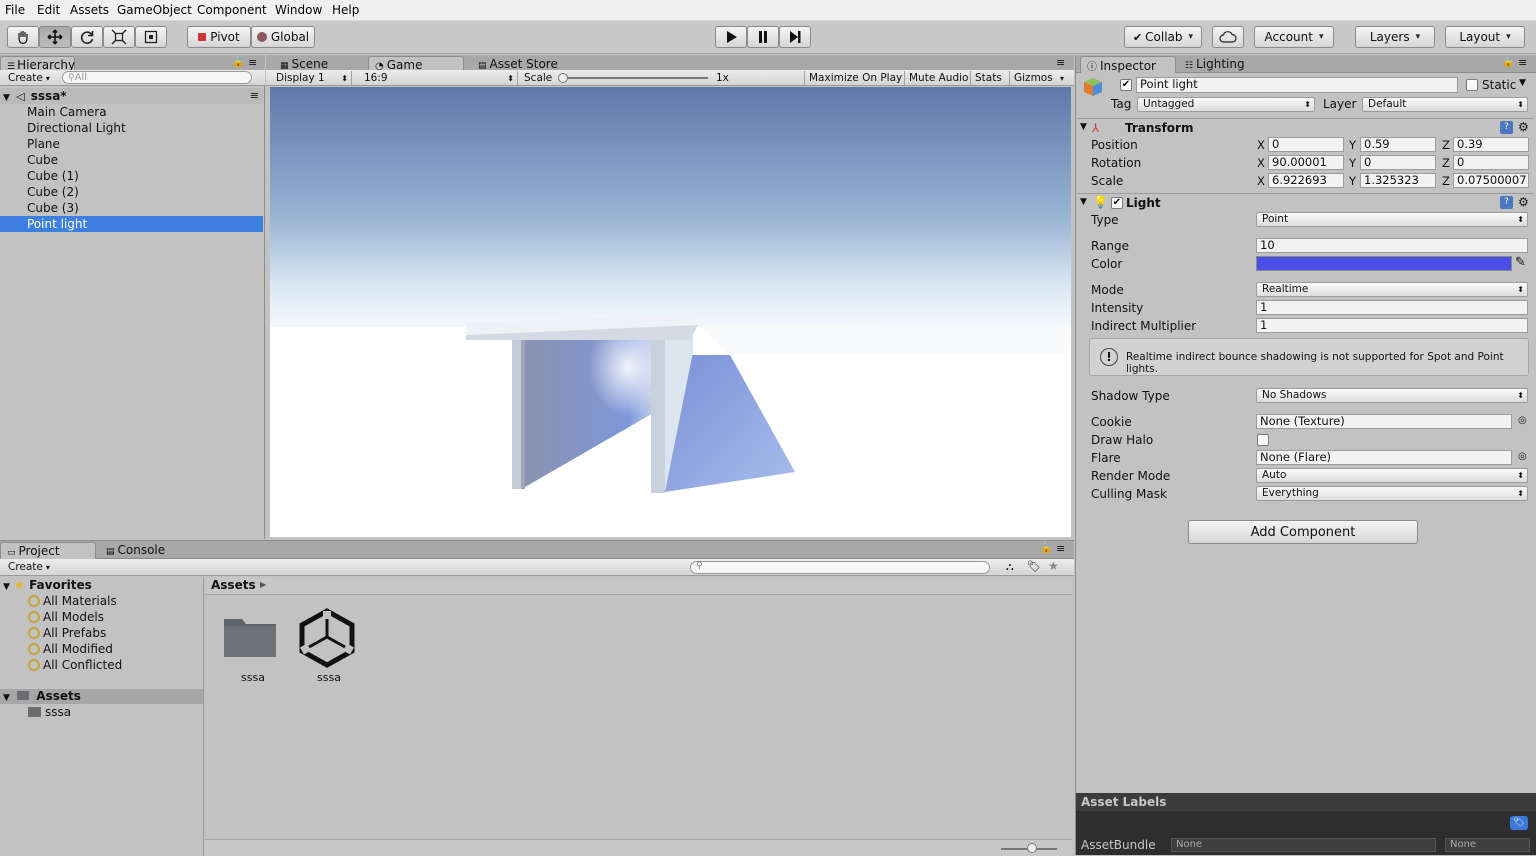 The height and width of the screenshot is (856, 1536). I want to click on hierarchy-item: Cube, so click(131, 160).